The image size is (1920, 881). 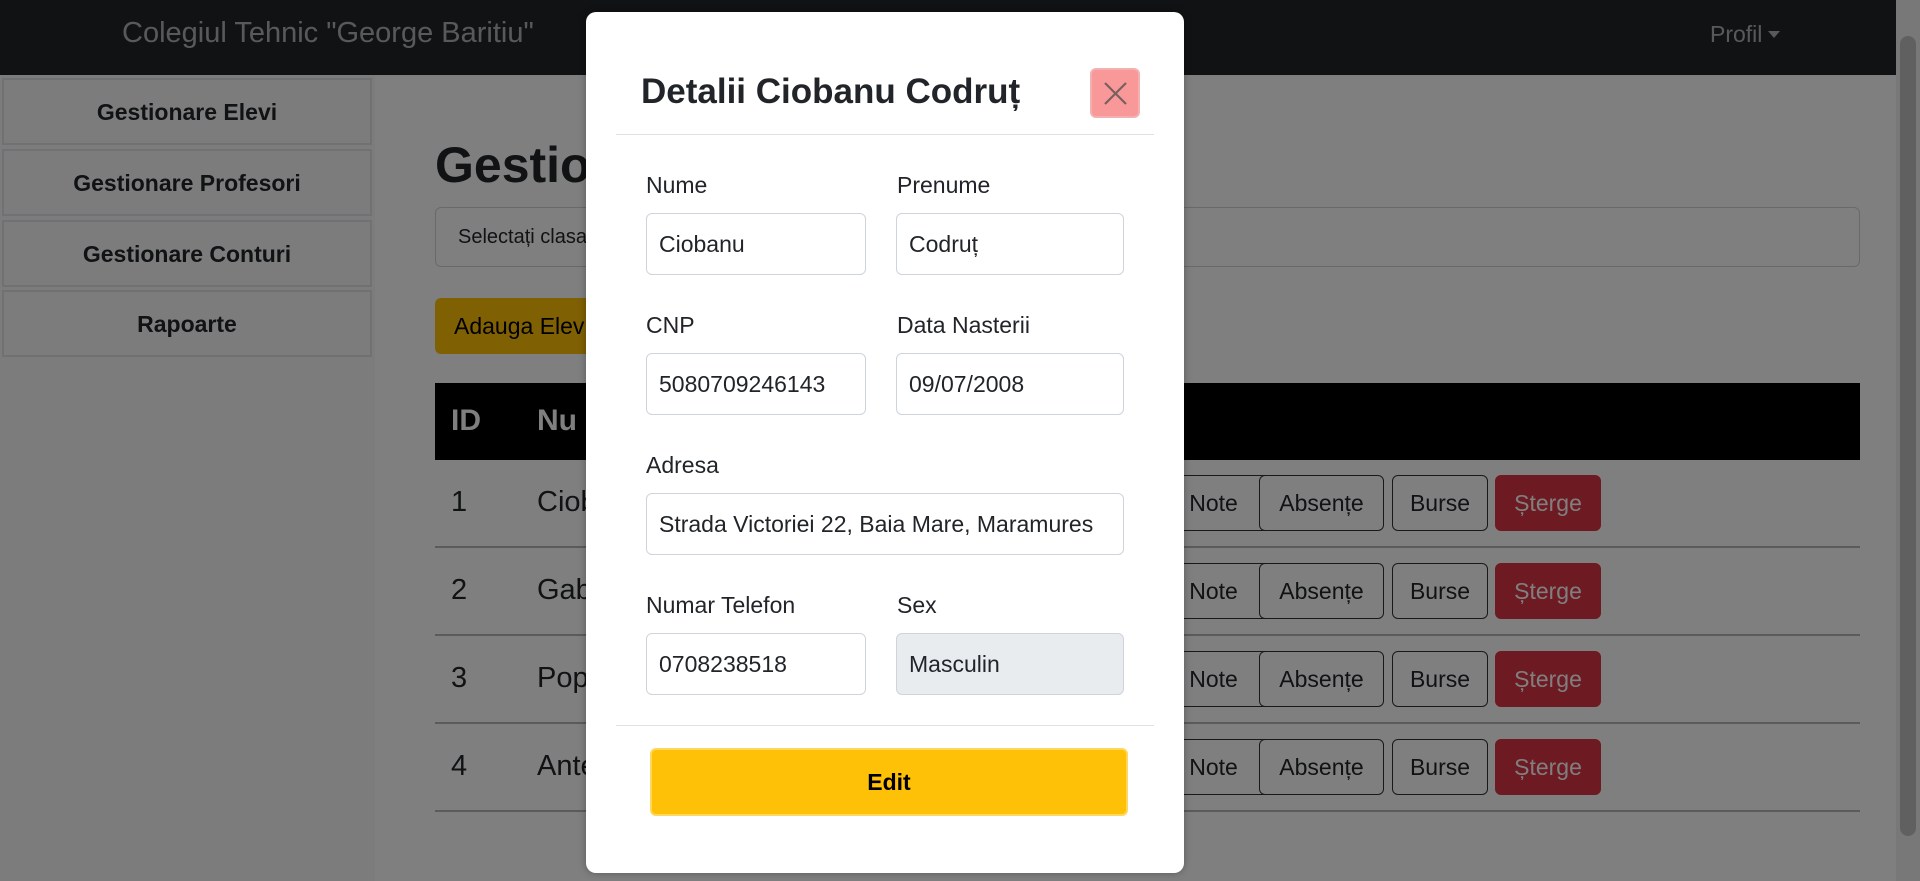 I want to click on cnp-field: 5080709246143, so click(x=756, y=384).